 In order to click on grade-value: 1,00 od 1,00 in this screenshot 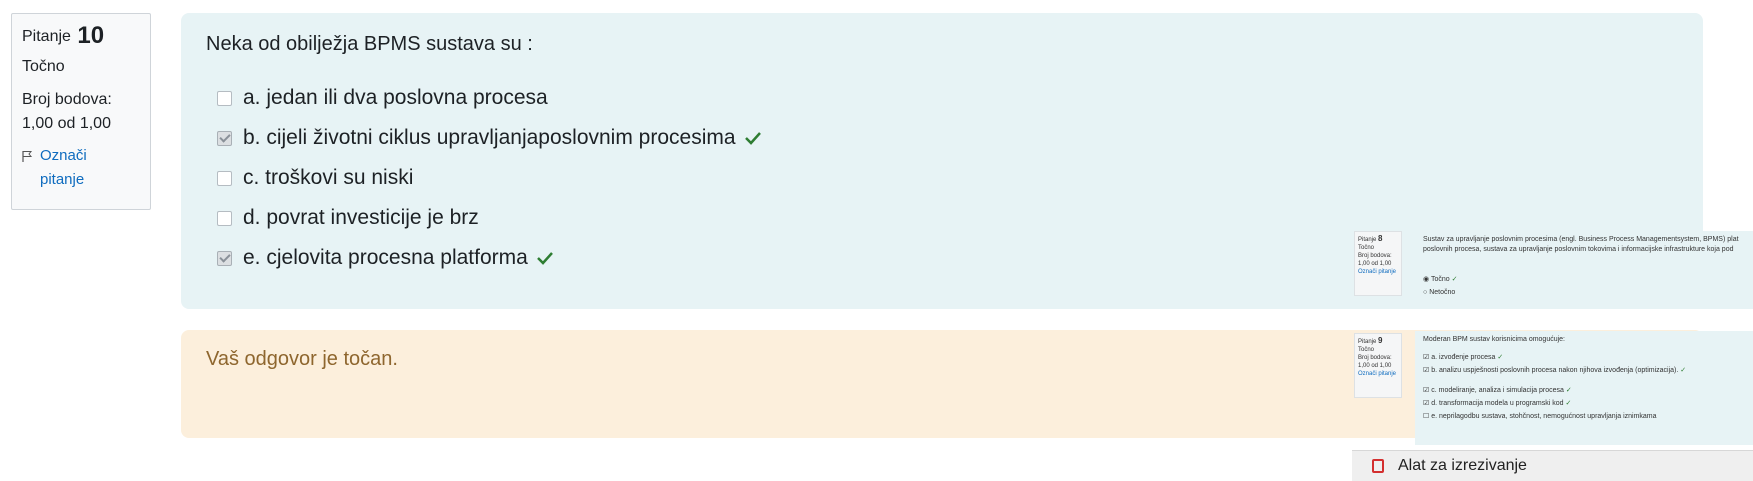, I will do `click(66, 123)`.